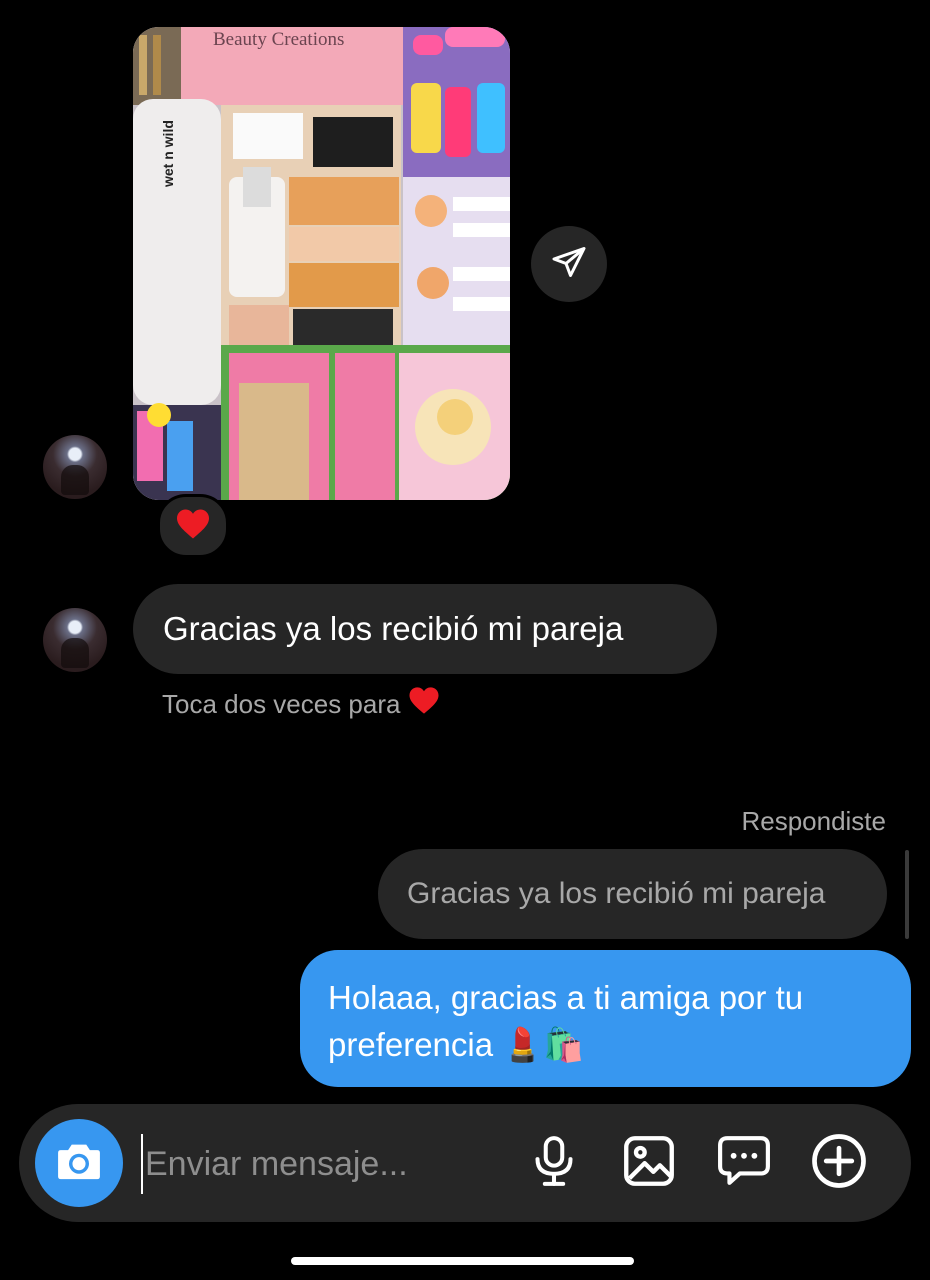 The image size is (930, 1280). What do you see at coordinates (456, 1044) in the screenshot?
I see `outgoing-message-line2: preferencia 💄🛍️` at bounding box center [456, 1044].